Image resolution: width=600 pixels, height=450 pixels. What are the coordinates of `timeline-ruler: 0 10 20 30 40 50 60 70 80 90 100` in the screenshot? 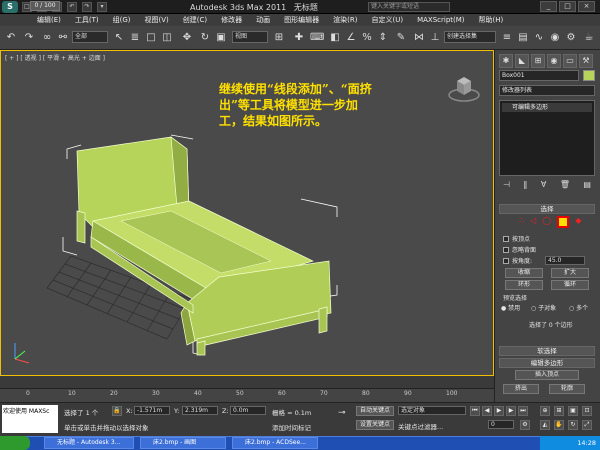 It's located at (247, 395).